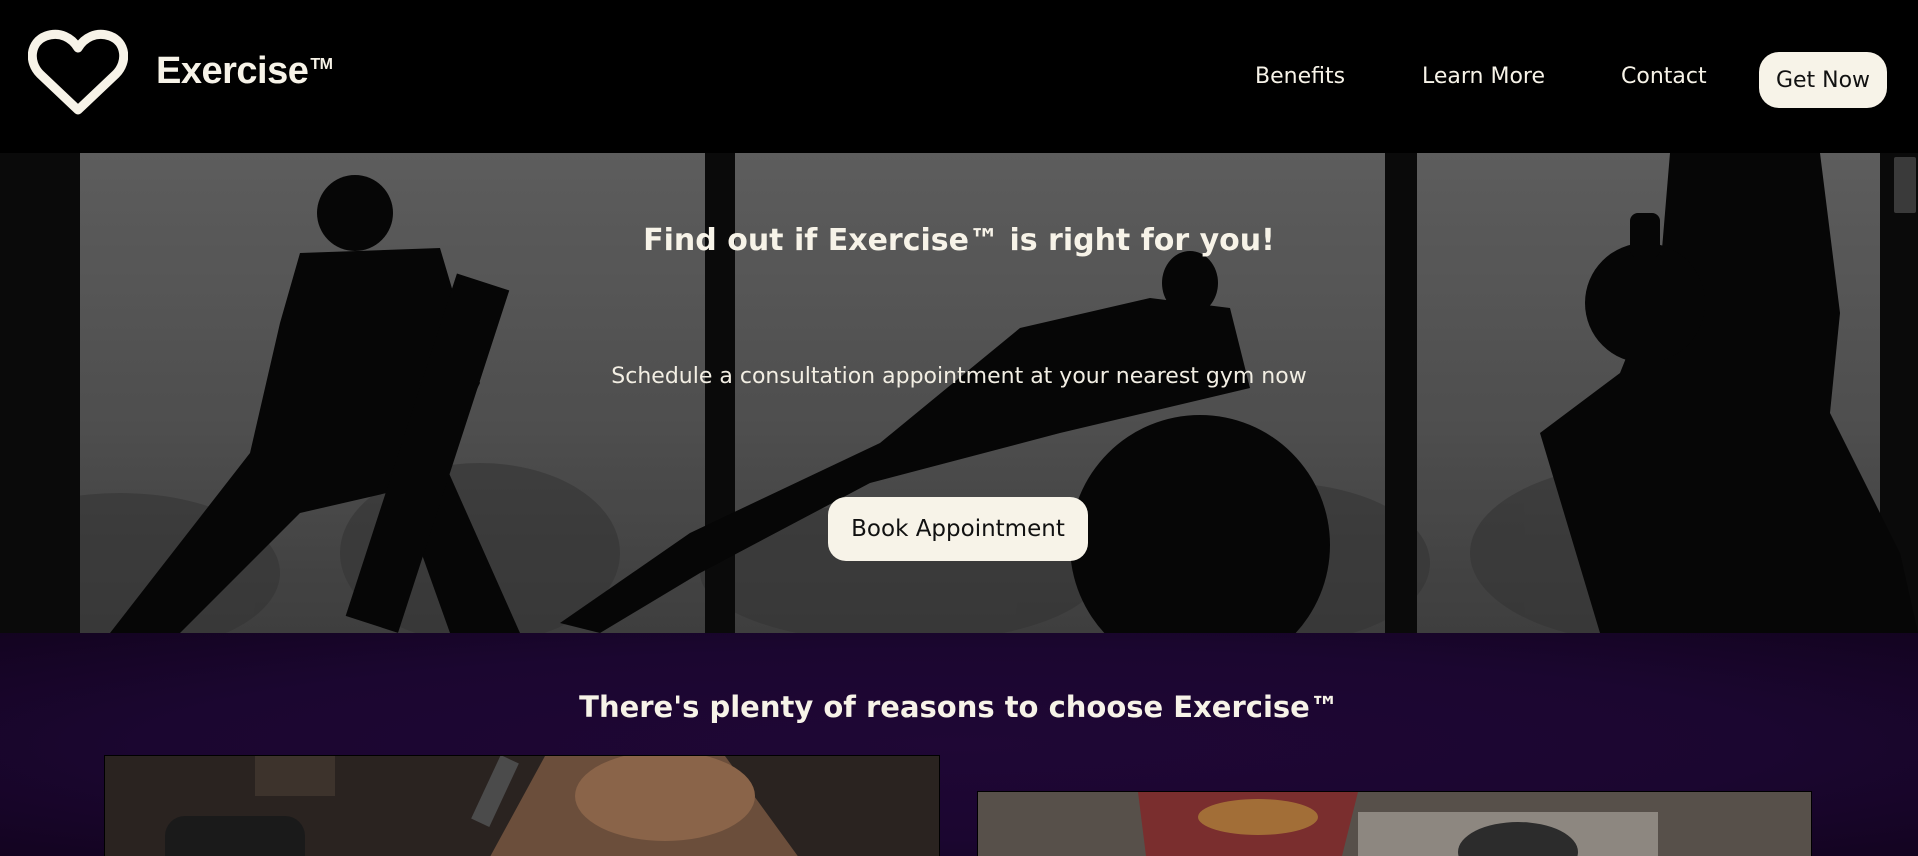 Image resolution: width=1918 pixels, height=856 pixels. What do you see at coordinates (958, 529) in the screenshot?
I see `book-appointment-button: Book Appointment` at bounding box center [958, 529].